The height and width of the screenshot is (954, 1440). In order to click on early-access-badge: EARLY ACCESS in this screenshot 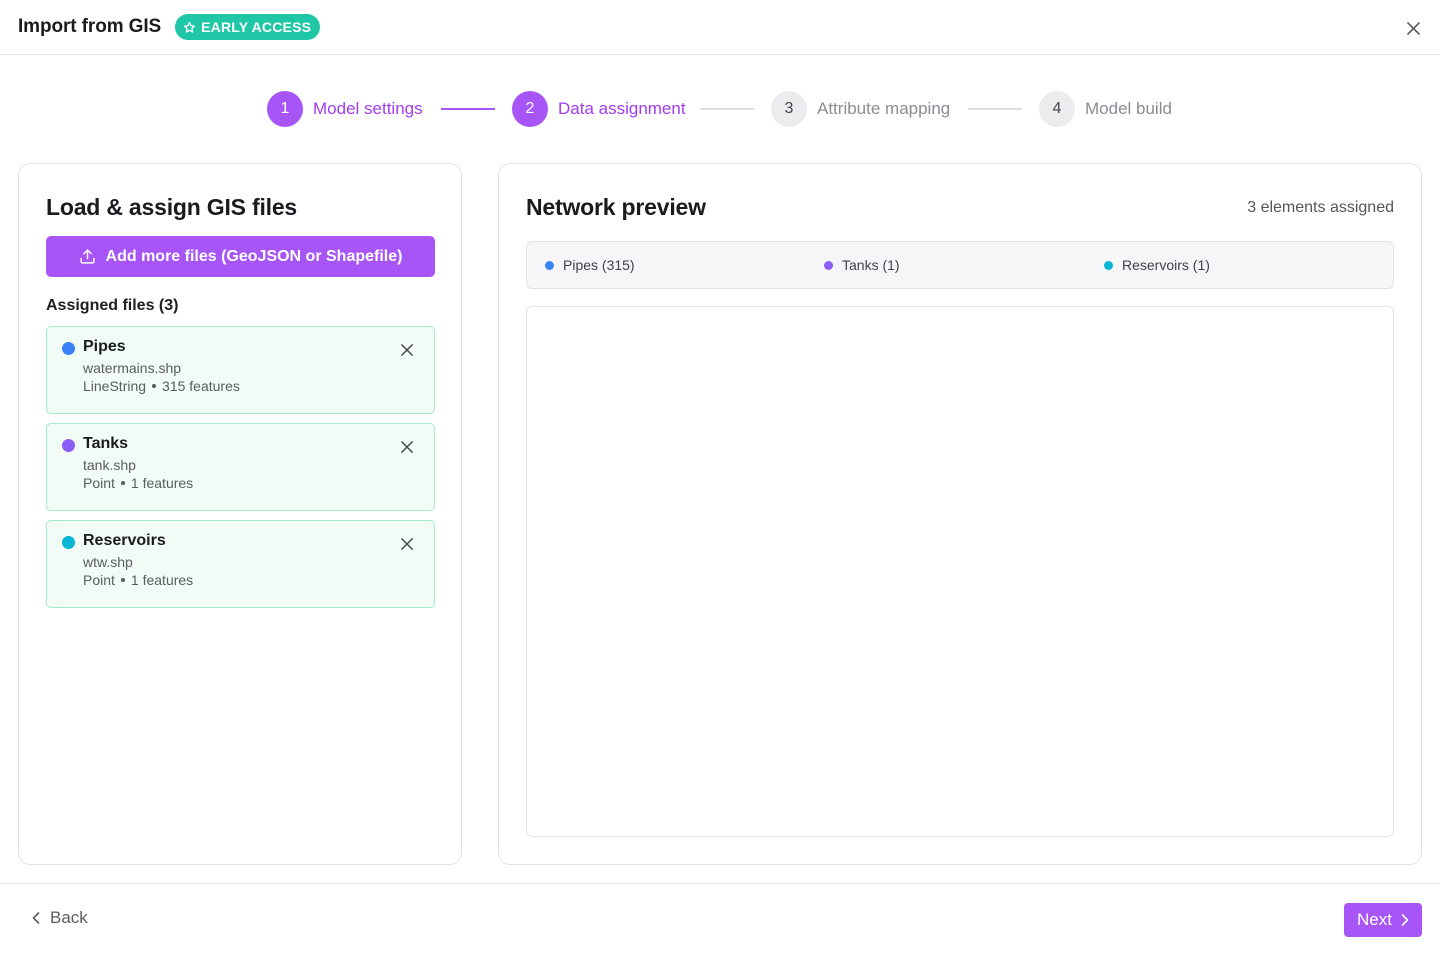, I will do `click(248, 27)`.